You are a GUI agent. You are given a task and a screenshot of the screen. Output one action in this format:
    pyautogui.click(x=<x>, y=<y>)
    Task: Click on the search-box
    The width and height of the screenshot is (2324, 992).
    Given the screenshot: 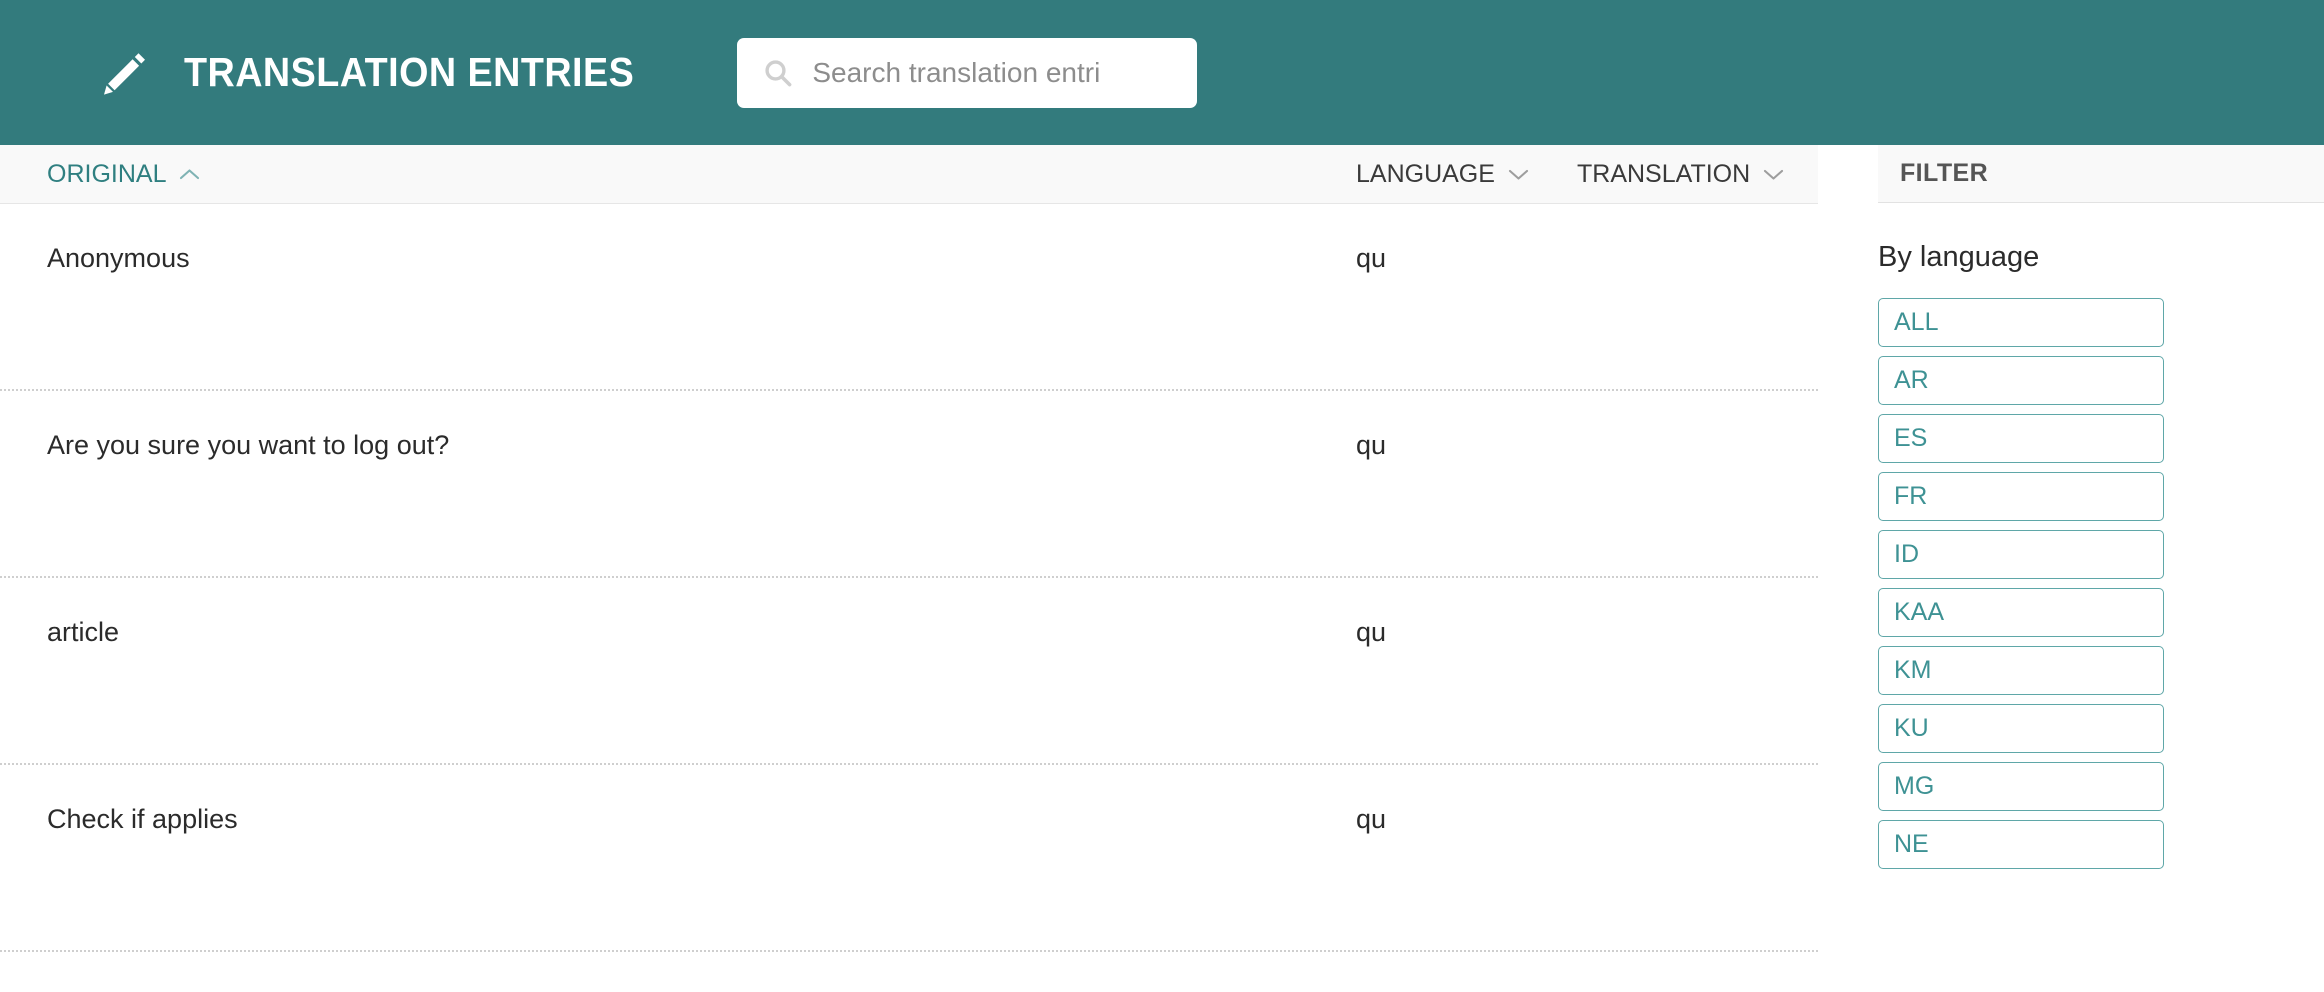 What is the action you would take?
    pyautogui.click(x=967, y=72)
    